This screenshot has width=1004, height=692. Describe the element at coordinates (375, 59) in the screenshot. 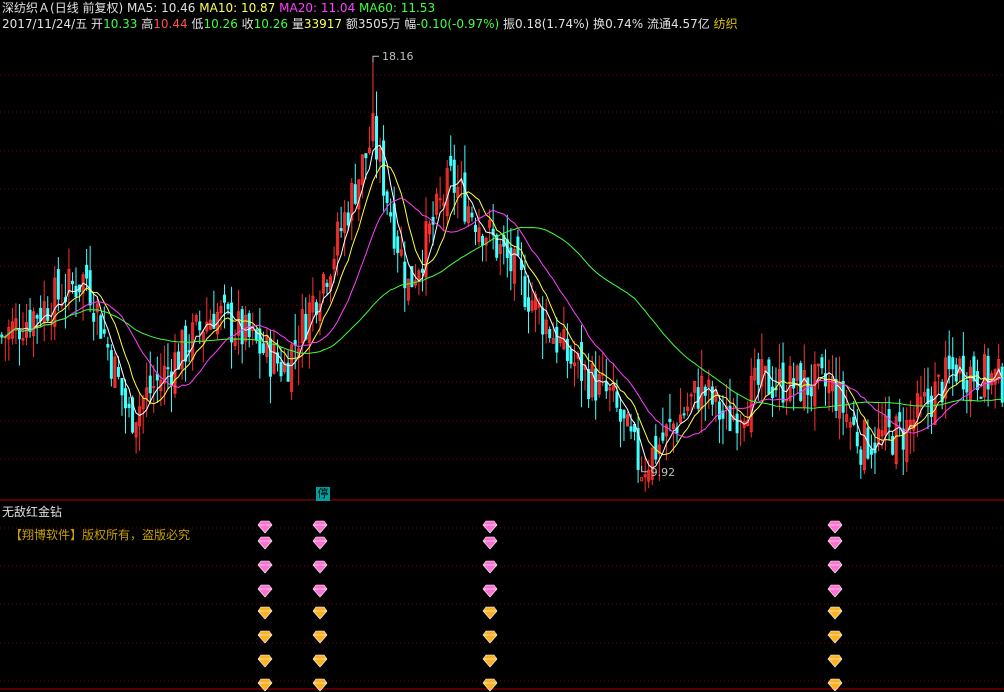

I see `high-marker` at that location.